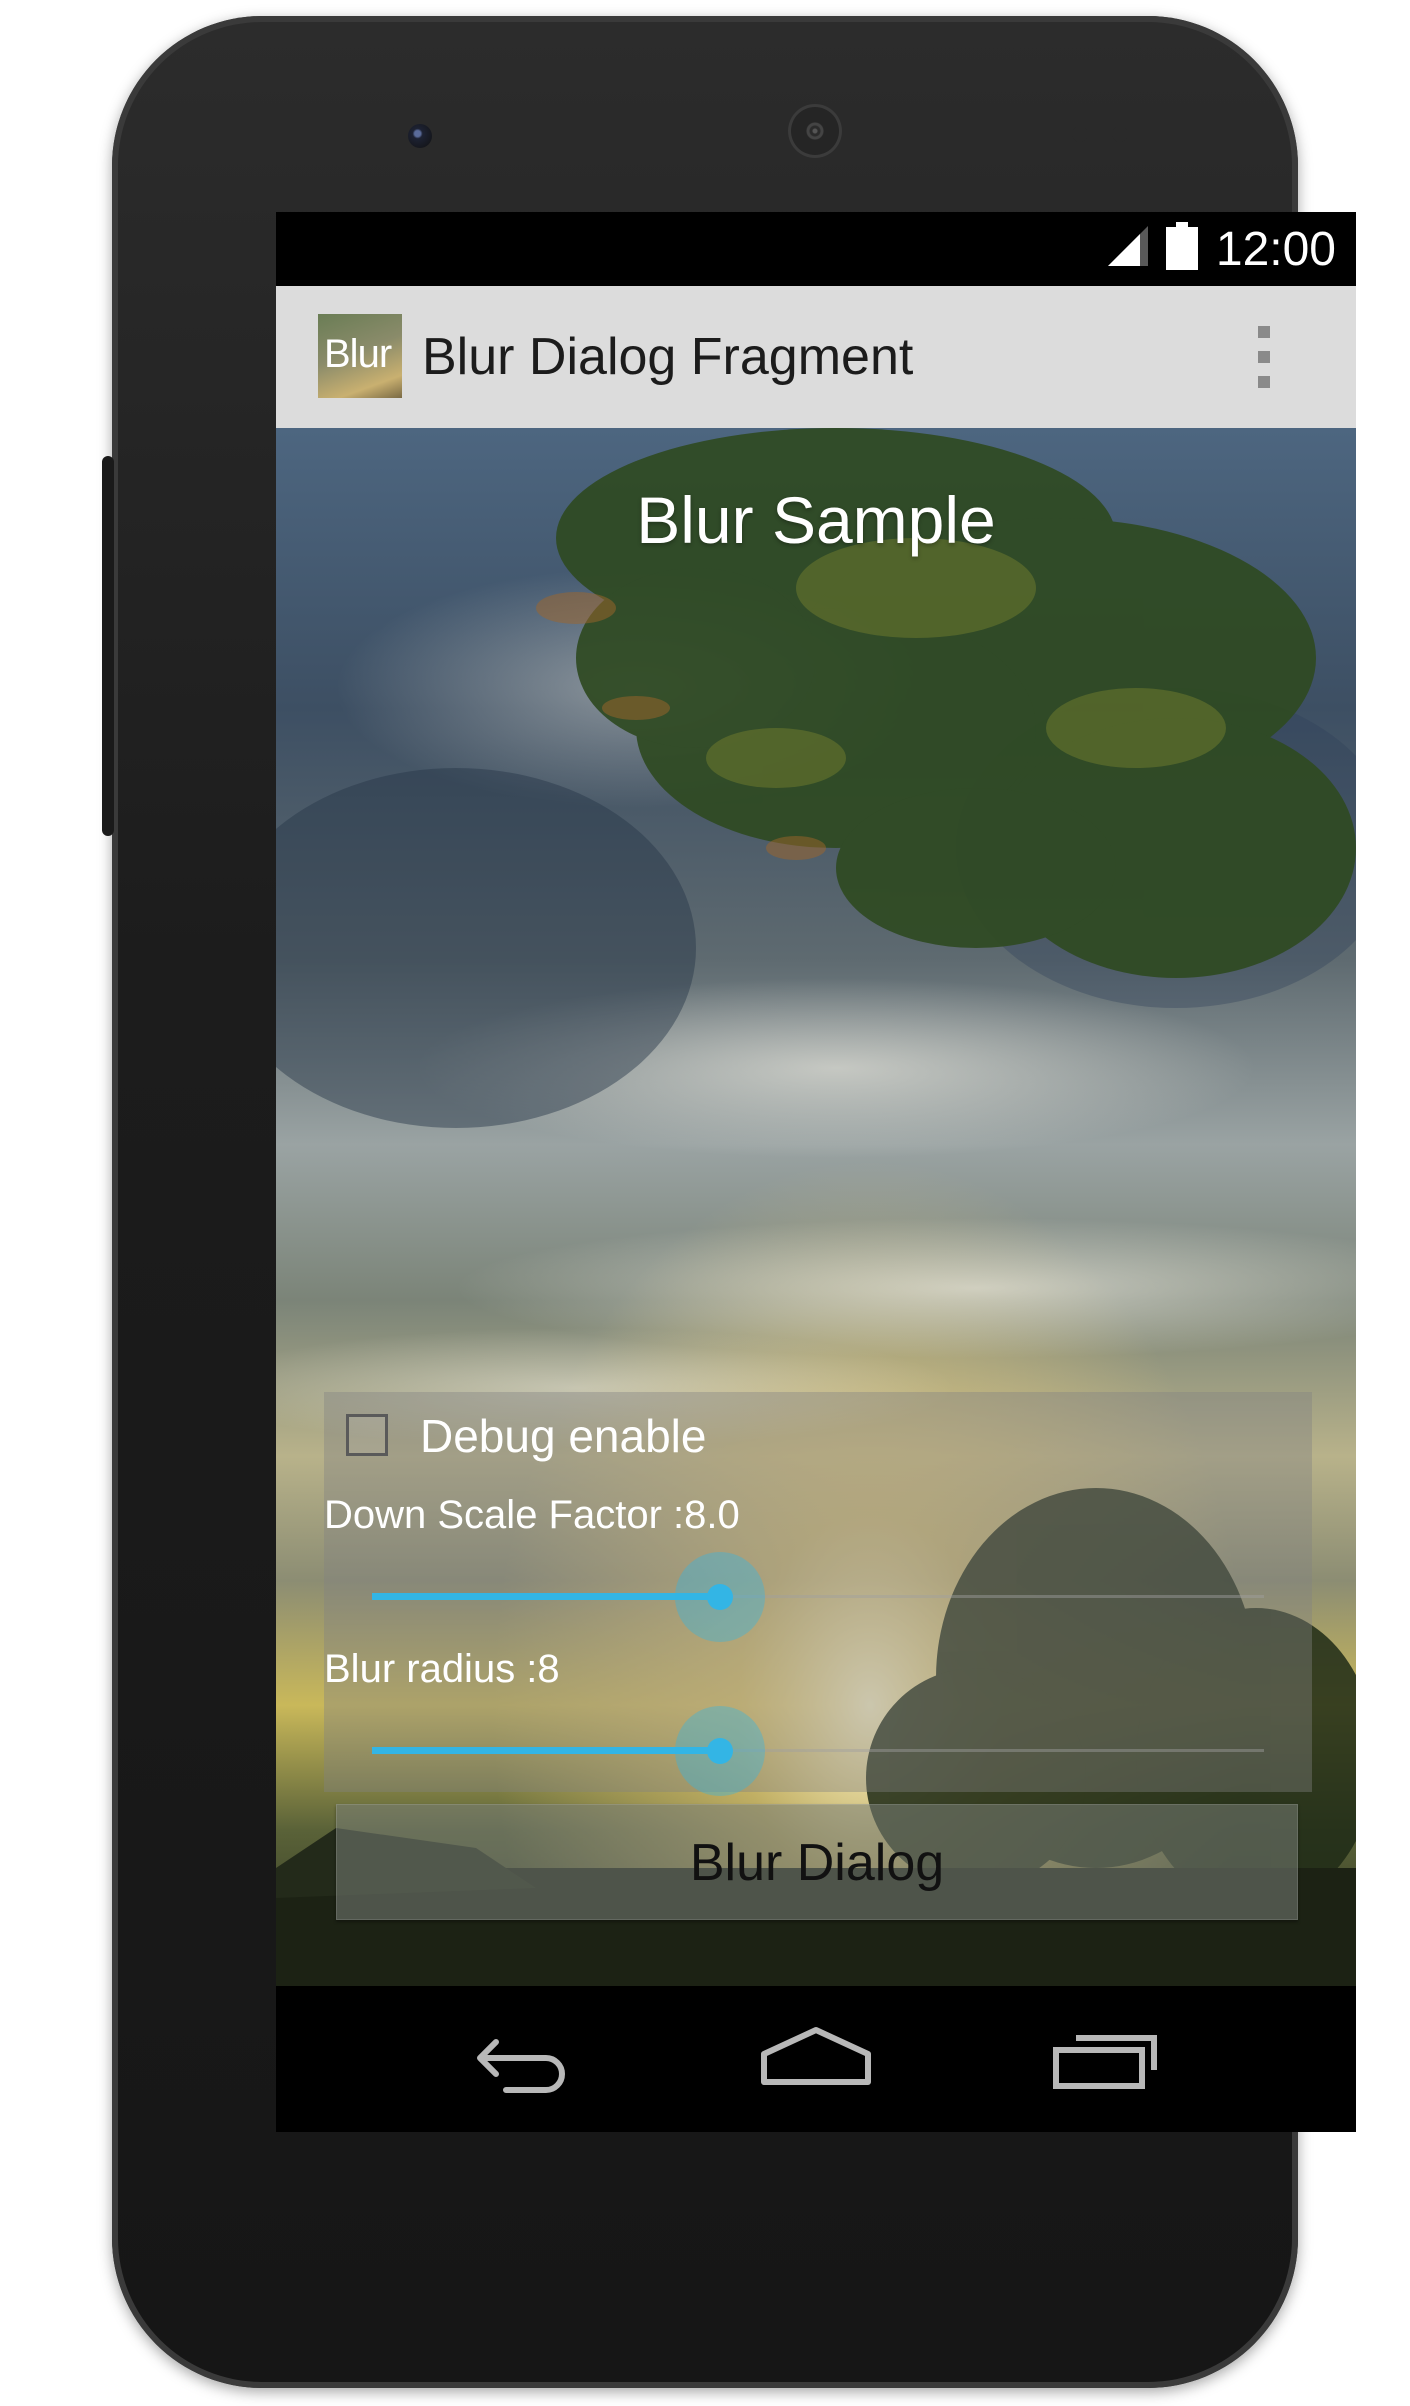 This screenshot has height=2406, width=1410. I want to click on down-scale-label: Down Scale Factor :8.0, so click(532, 1515).